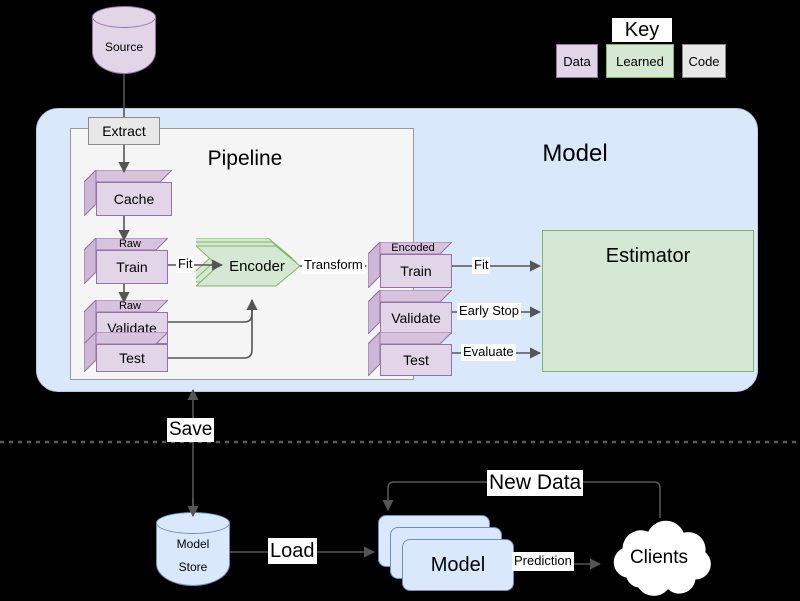 This screenshot has width=800, height=601. What do you see at coordinates (193, 567) in the screenshot?
I see `model-store-line2: Store` at bounding box center [193, 567].